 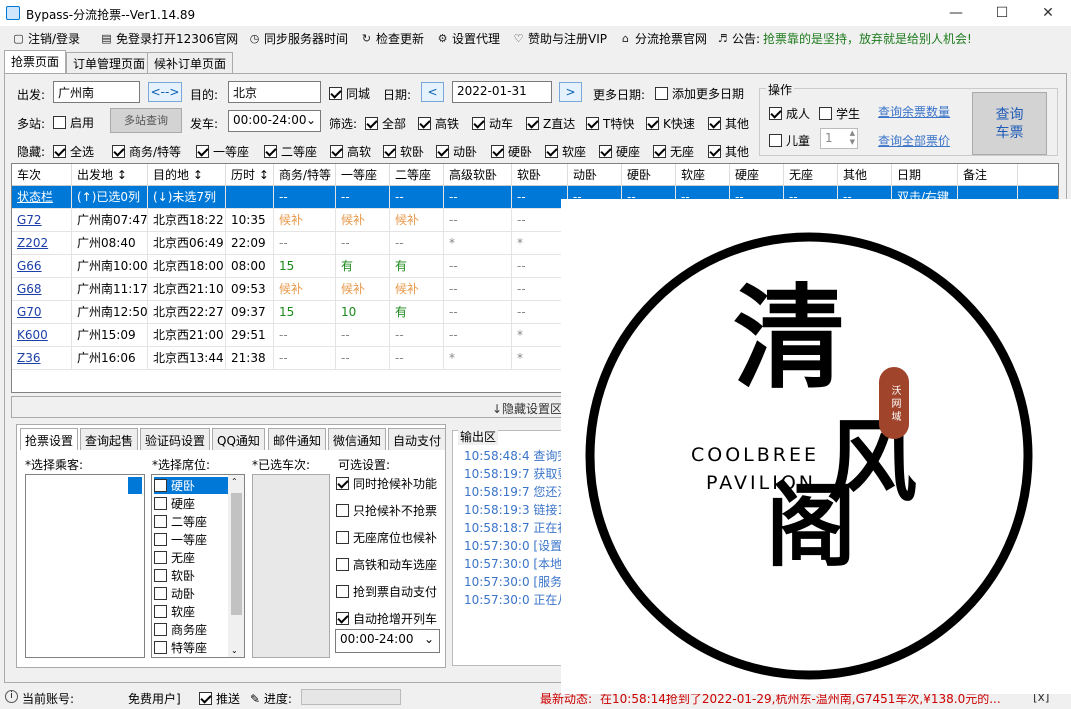 What do you see at coordinates (349, 93) in the screenshot?
I see `samecity-checkbox: 同城` at bounding box center [349, 93].